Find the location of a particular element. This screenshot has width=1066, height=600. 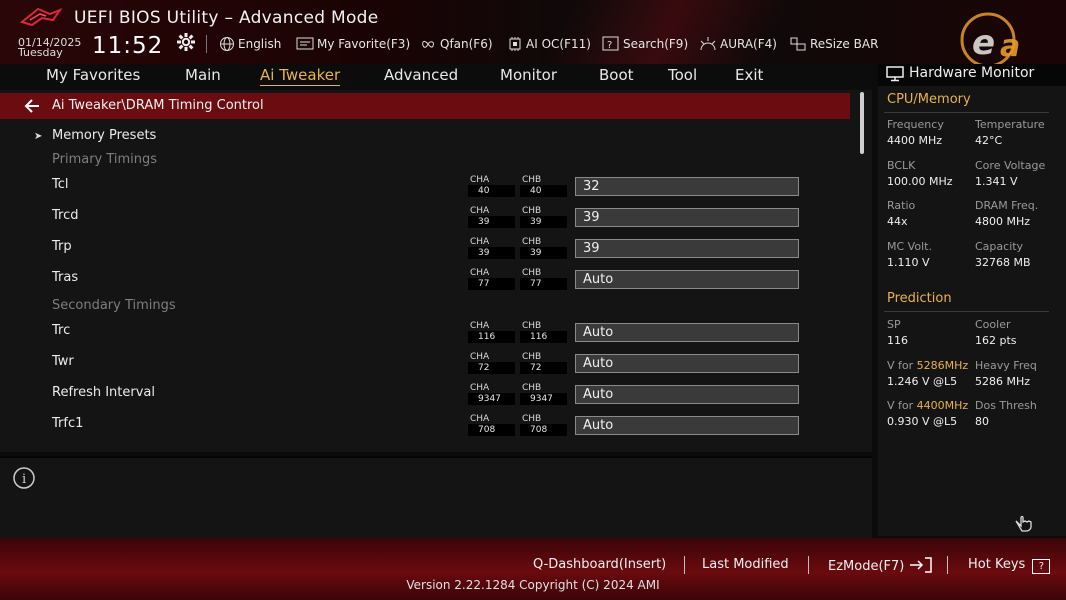

ai-oc-button: AI OC(F11) is located at coordinates (549, 44).